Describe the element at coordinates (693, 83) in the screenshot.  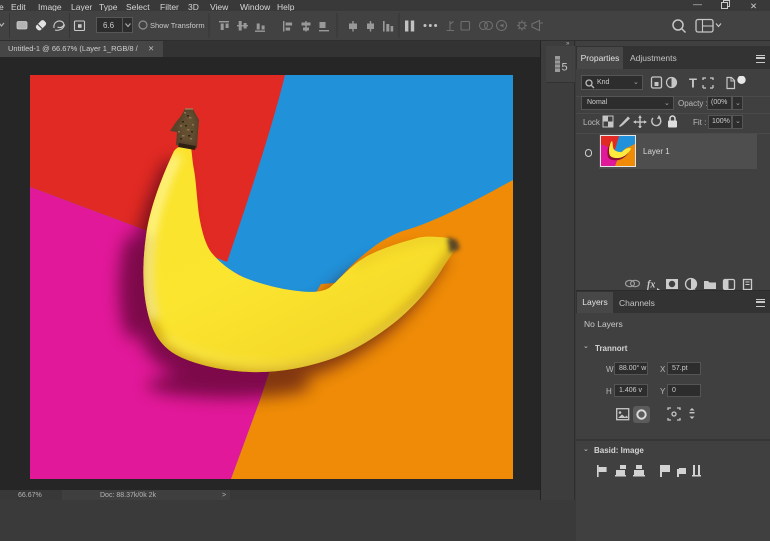
I see `svg-text: T` at that location.